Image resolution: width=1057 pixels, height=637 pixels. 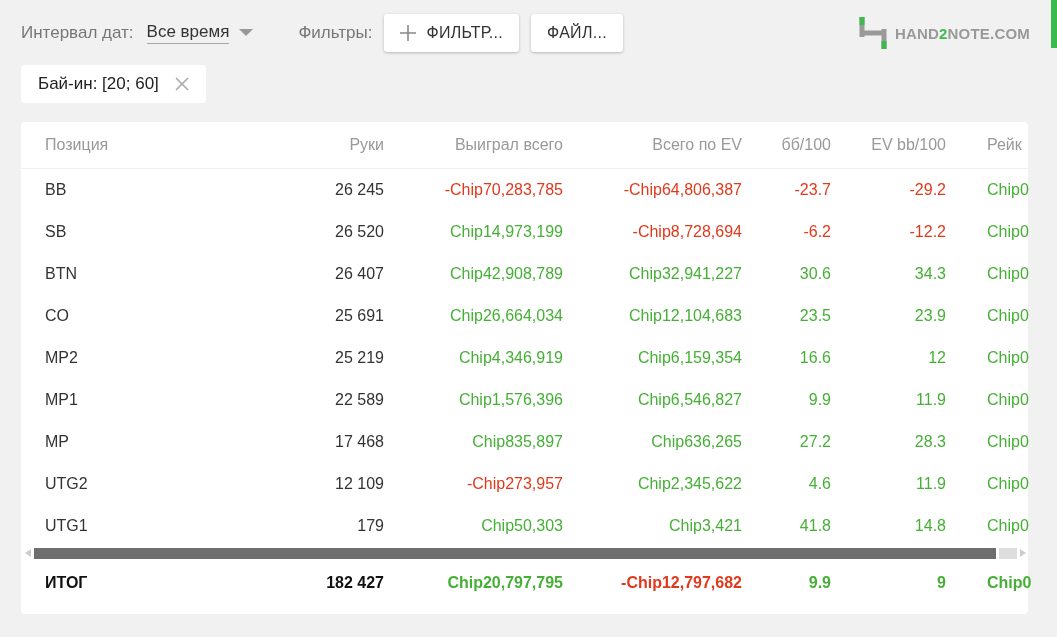 What do you see at coordinates (814, 358) in the screenshot?
I see `table-cell-text: 16.6` at bounding box center [814, 358].